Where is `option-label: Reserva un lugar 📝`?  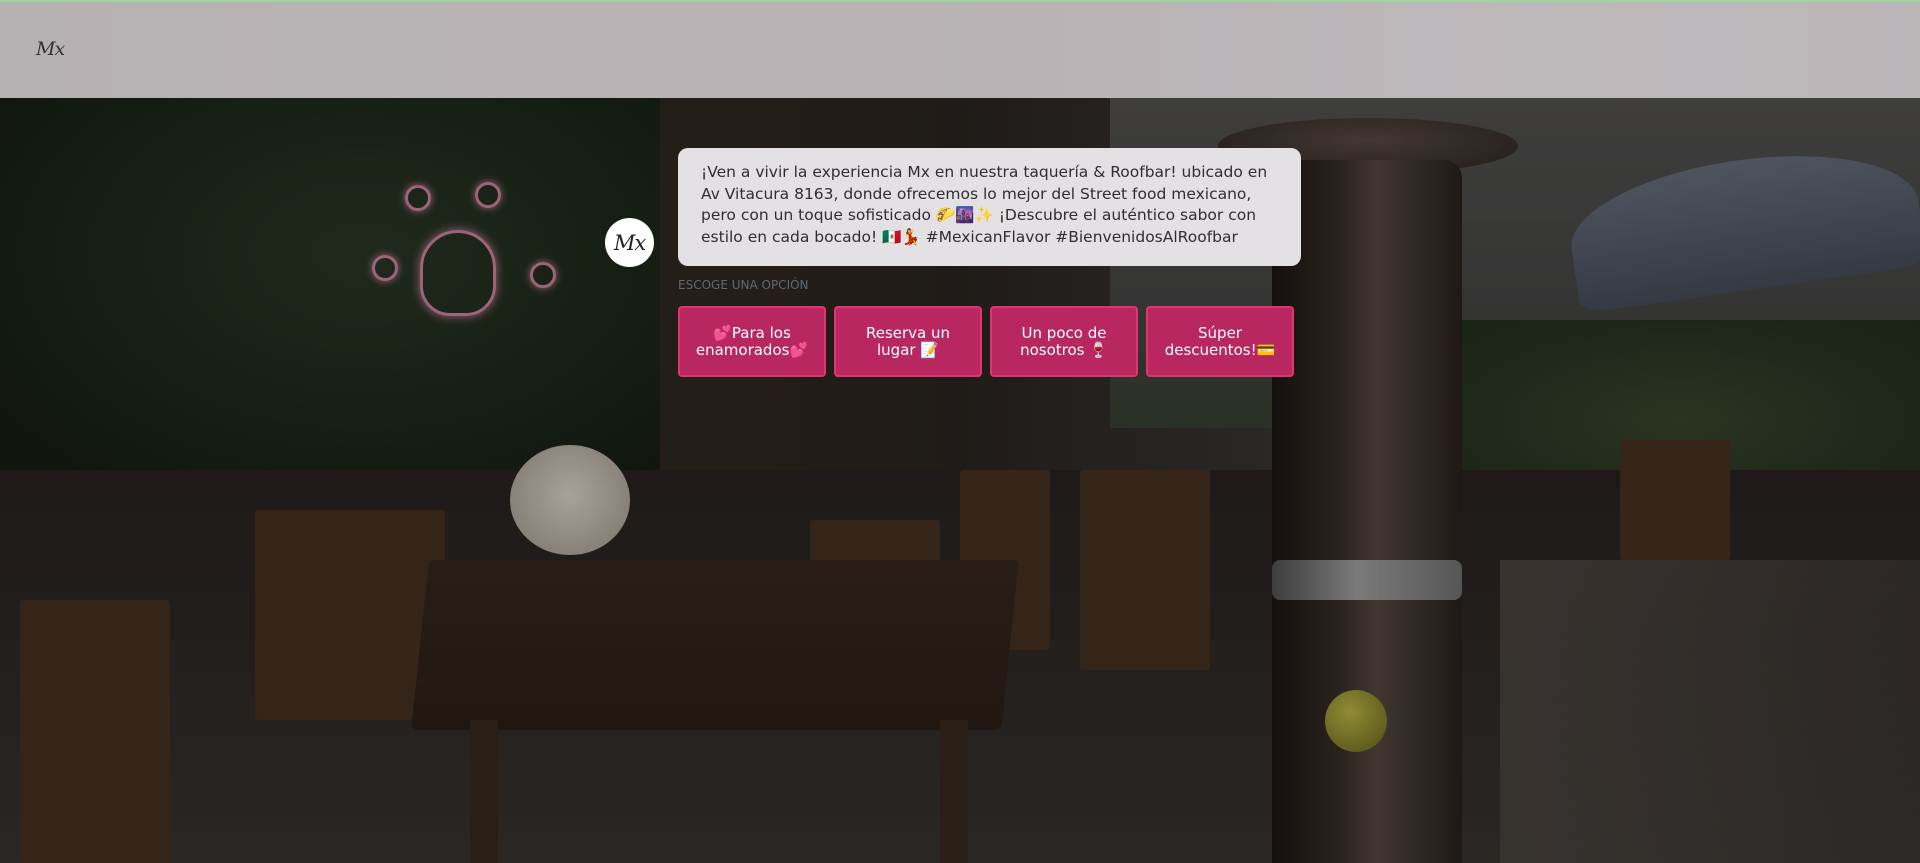 option-label: Reserva un lugar 📝 is located at coordinates (908, 341).